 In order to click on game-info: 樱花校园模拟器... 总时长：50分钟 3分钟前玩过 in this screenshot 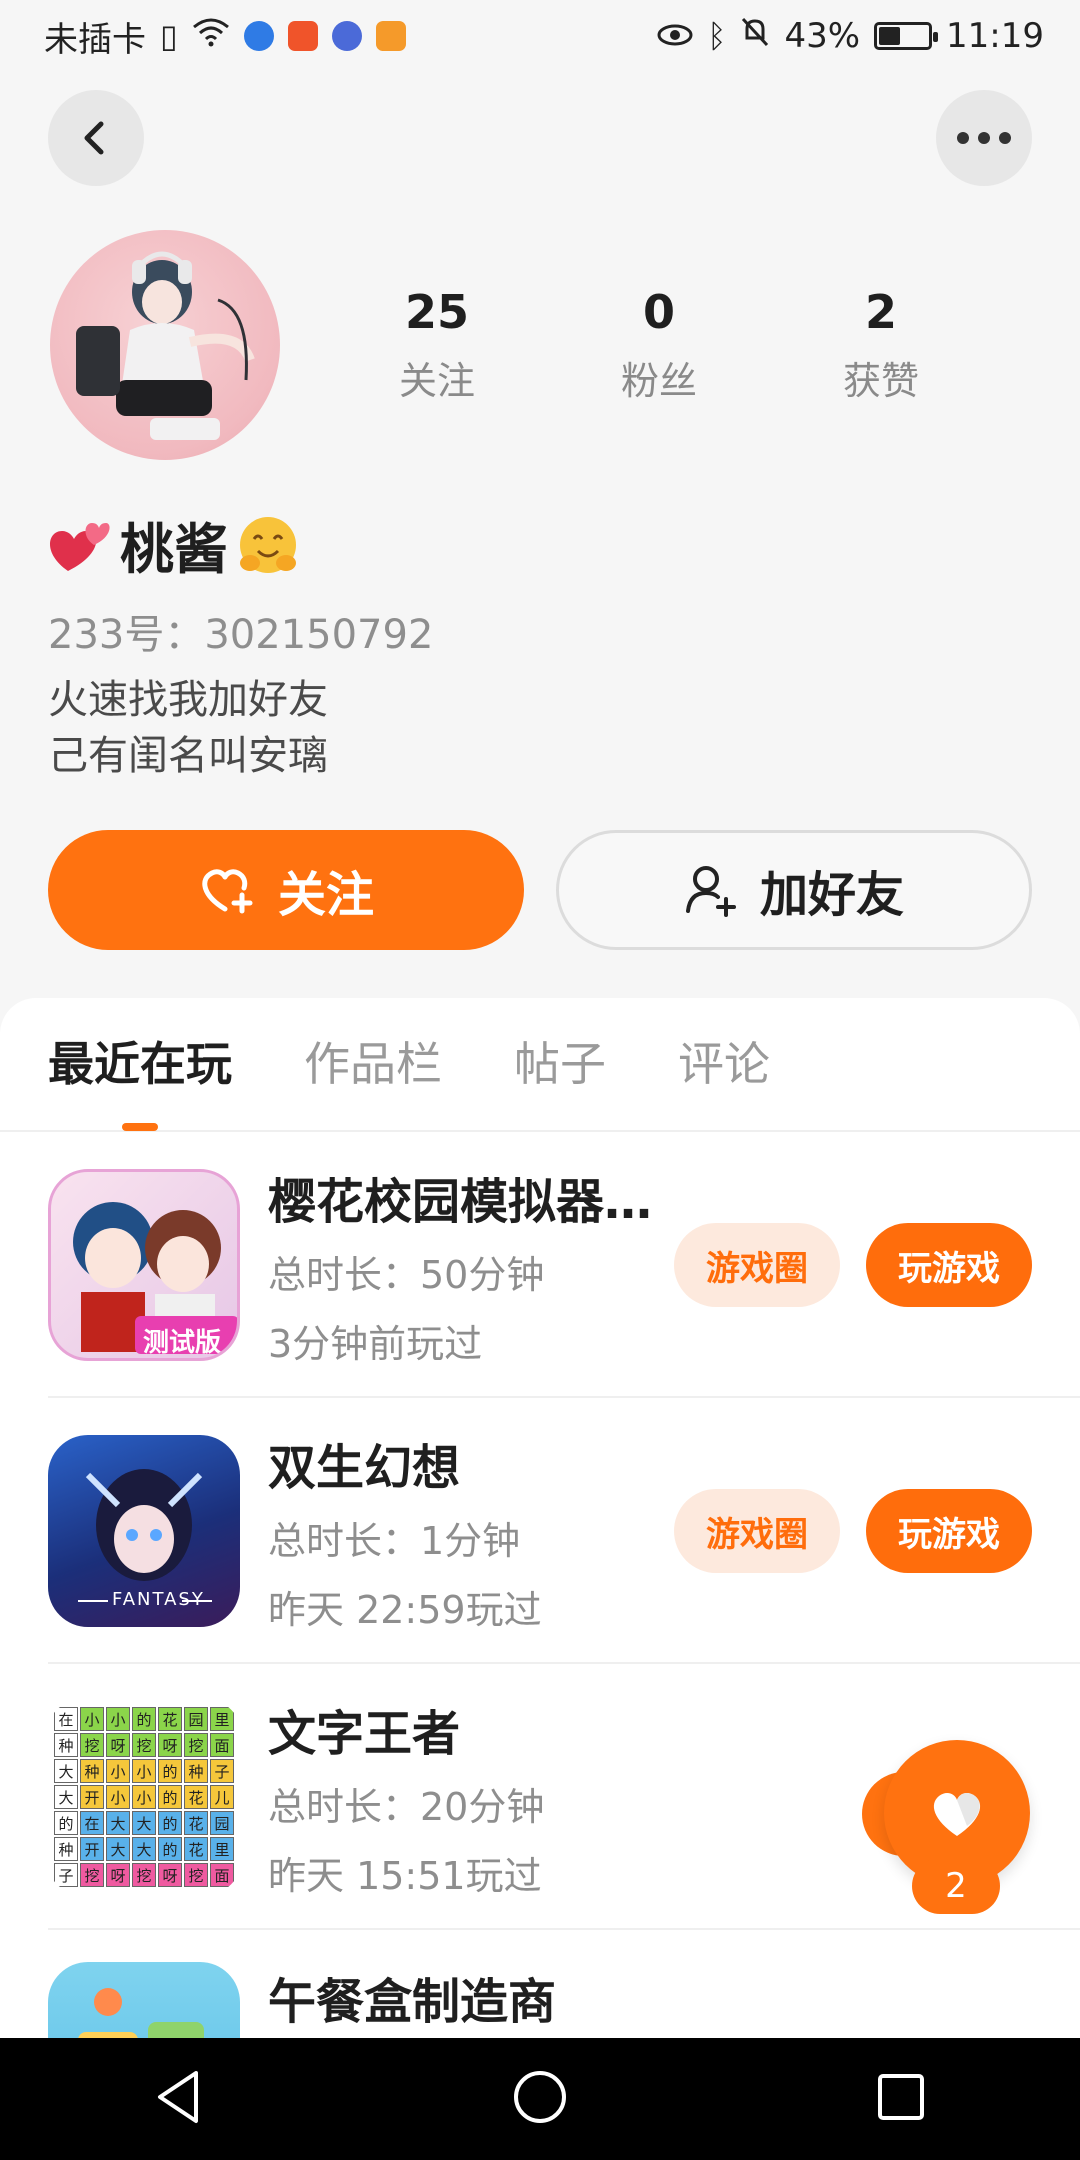, I will do `click(463, 1265)`.